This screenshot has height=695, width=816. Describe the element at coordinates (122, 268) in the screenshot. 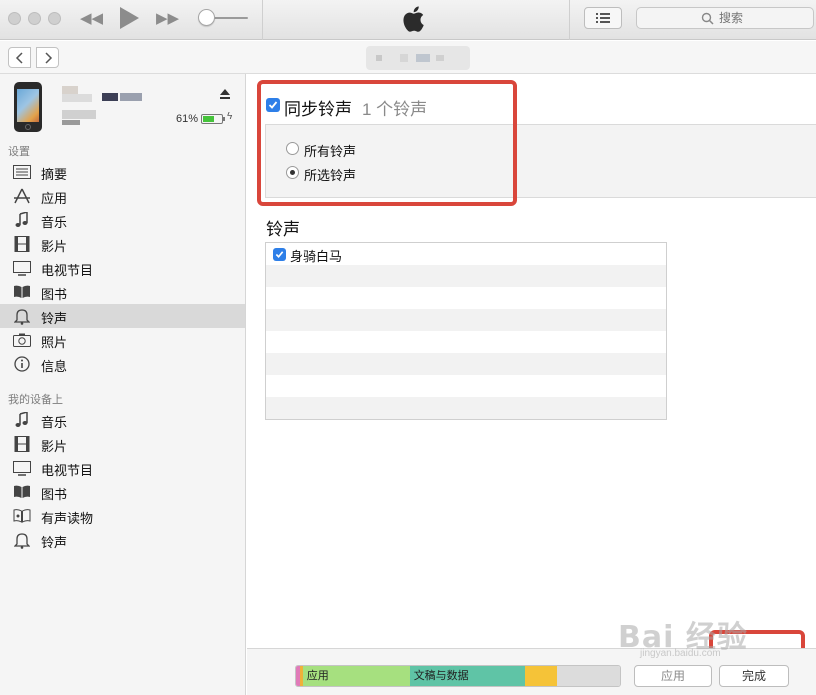

I see `sidebar-settings-item: 电视节目` at that location.